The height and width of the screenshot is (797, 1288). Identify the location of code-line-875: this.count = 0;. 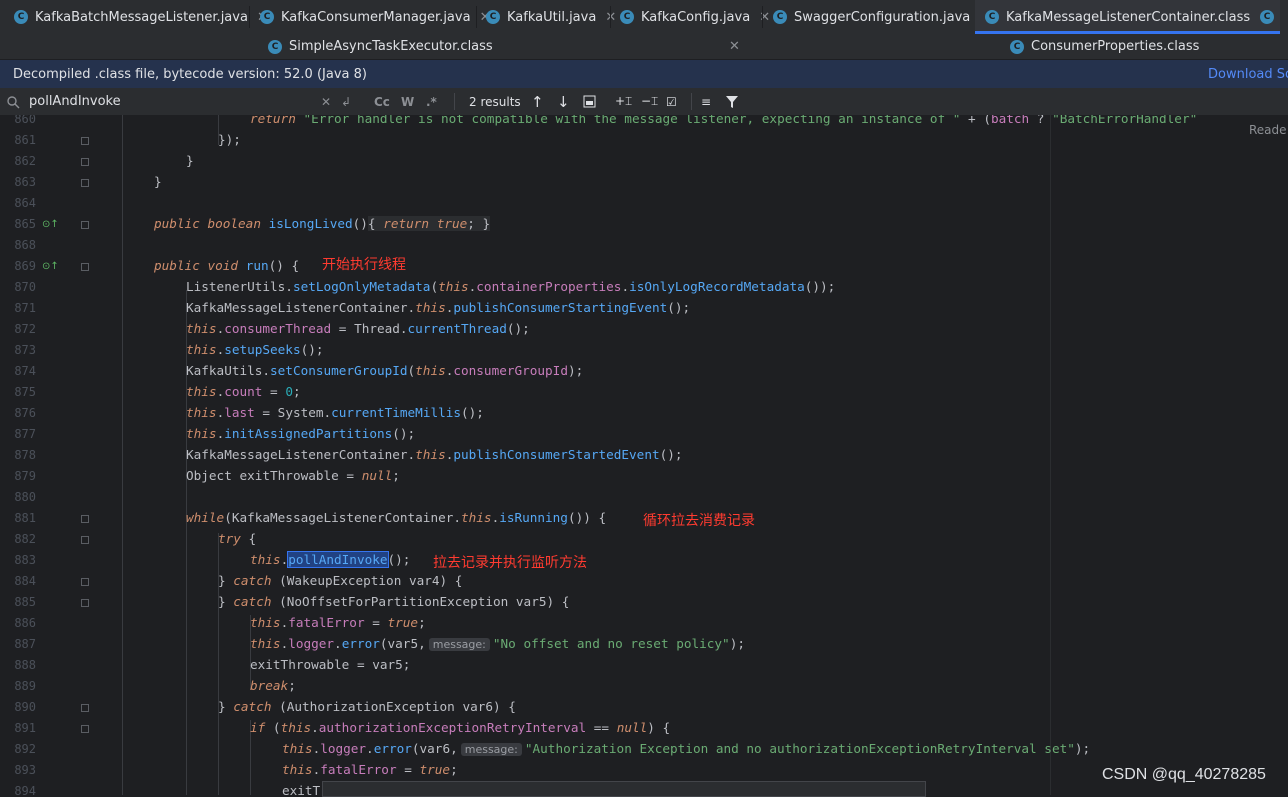
(243, 391).